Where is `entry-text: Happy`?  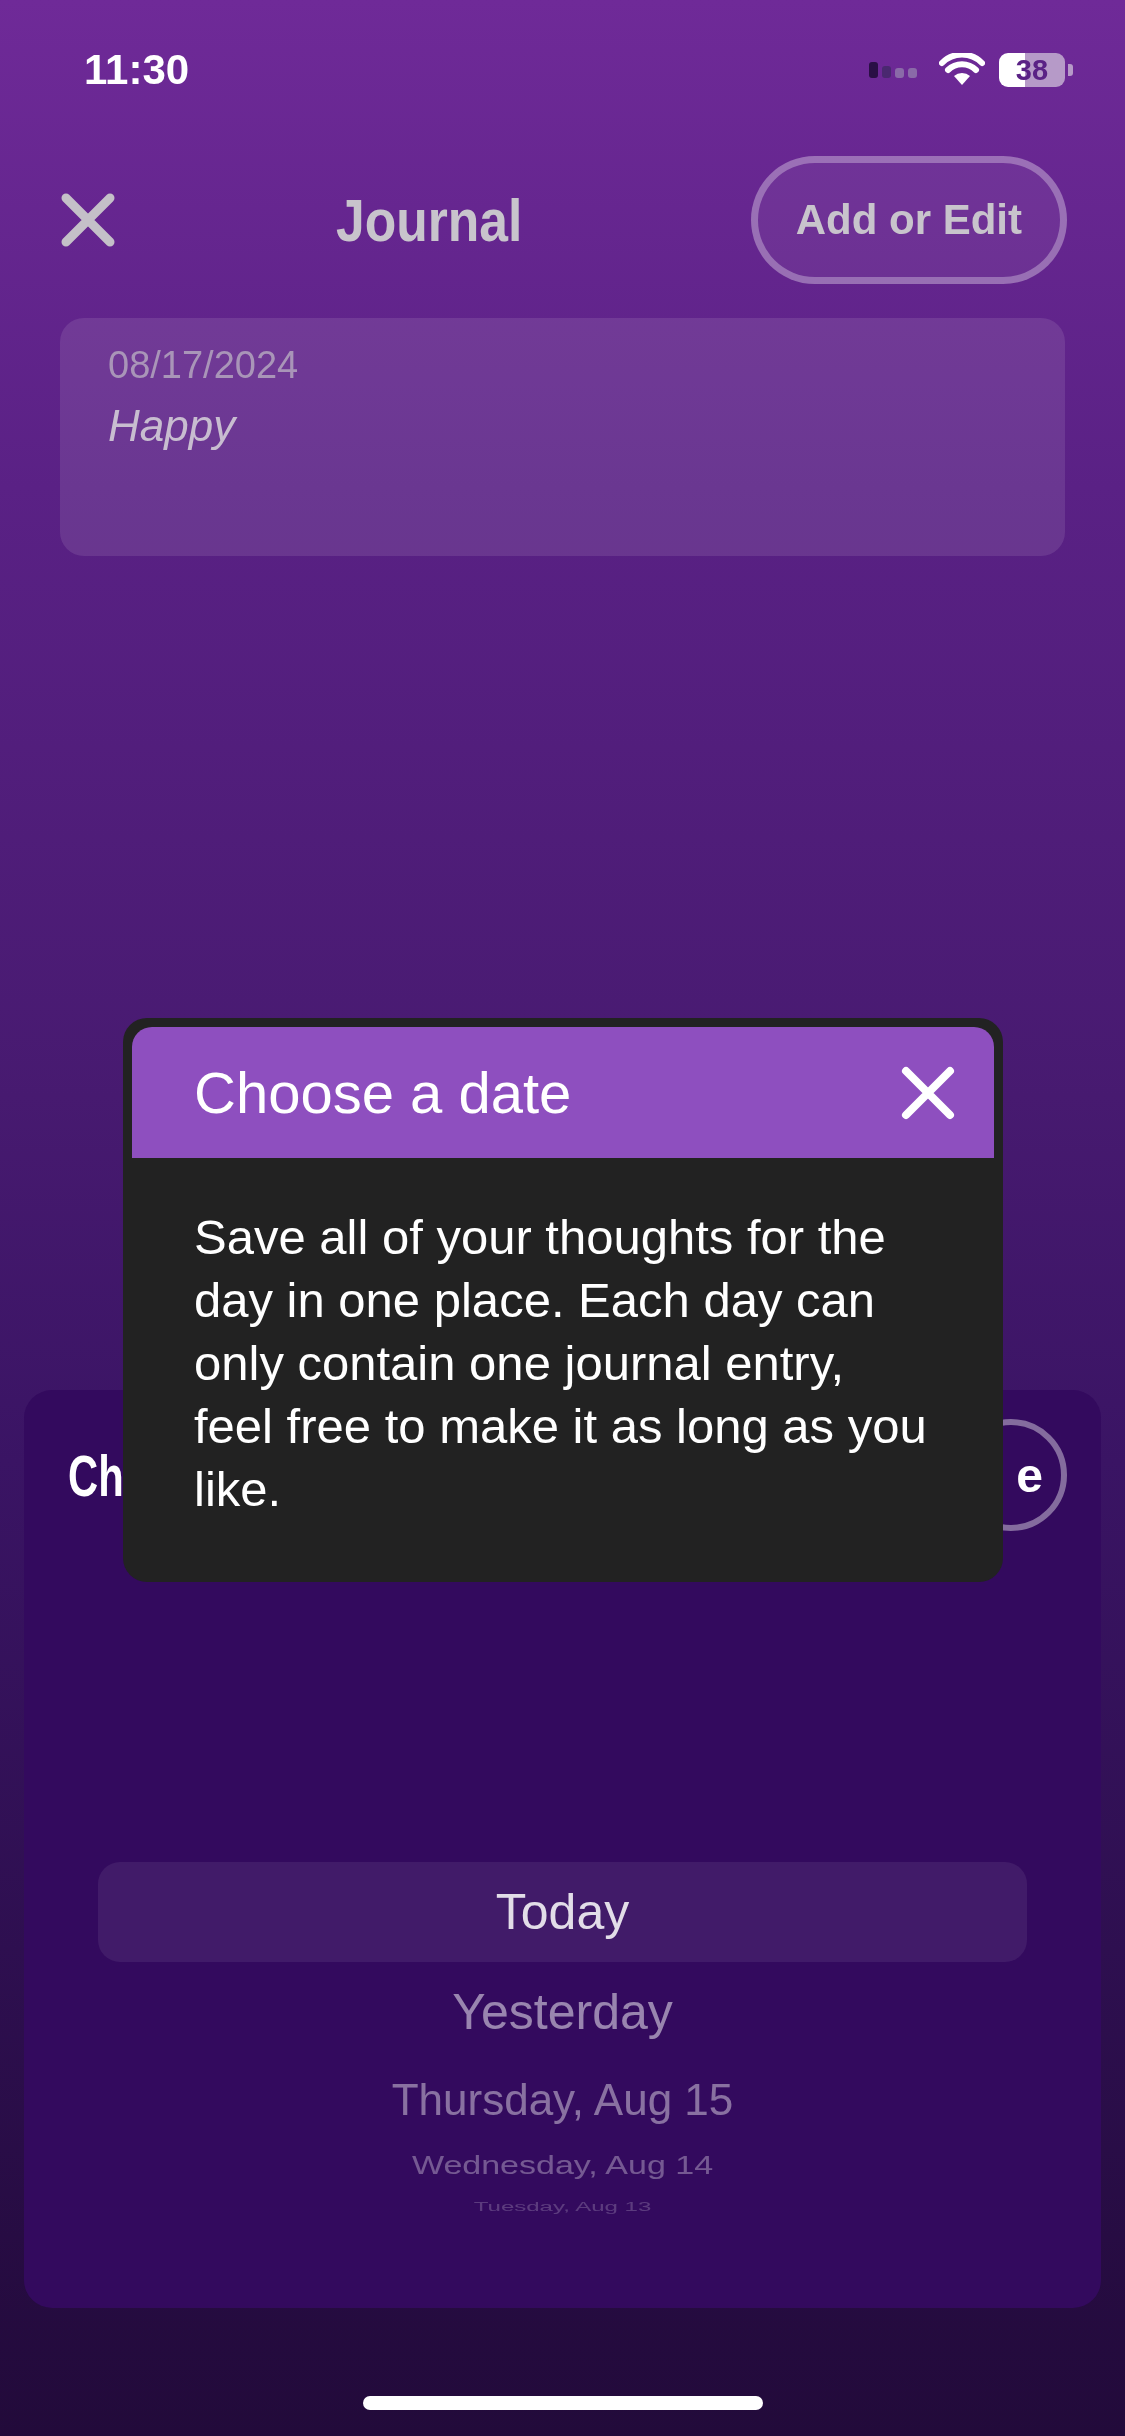 entry-text: Happy is located at coordinates (172, 426).